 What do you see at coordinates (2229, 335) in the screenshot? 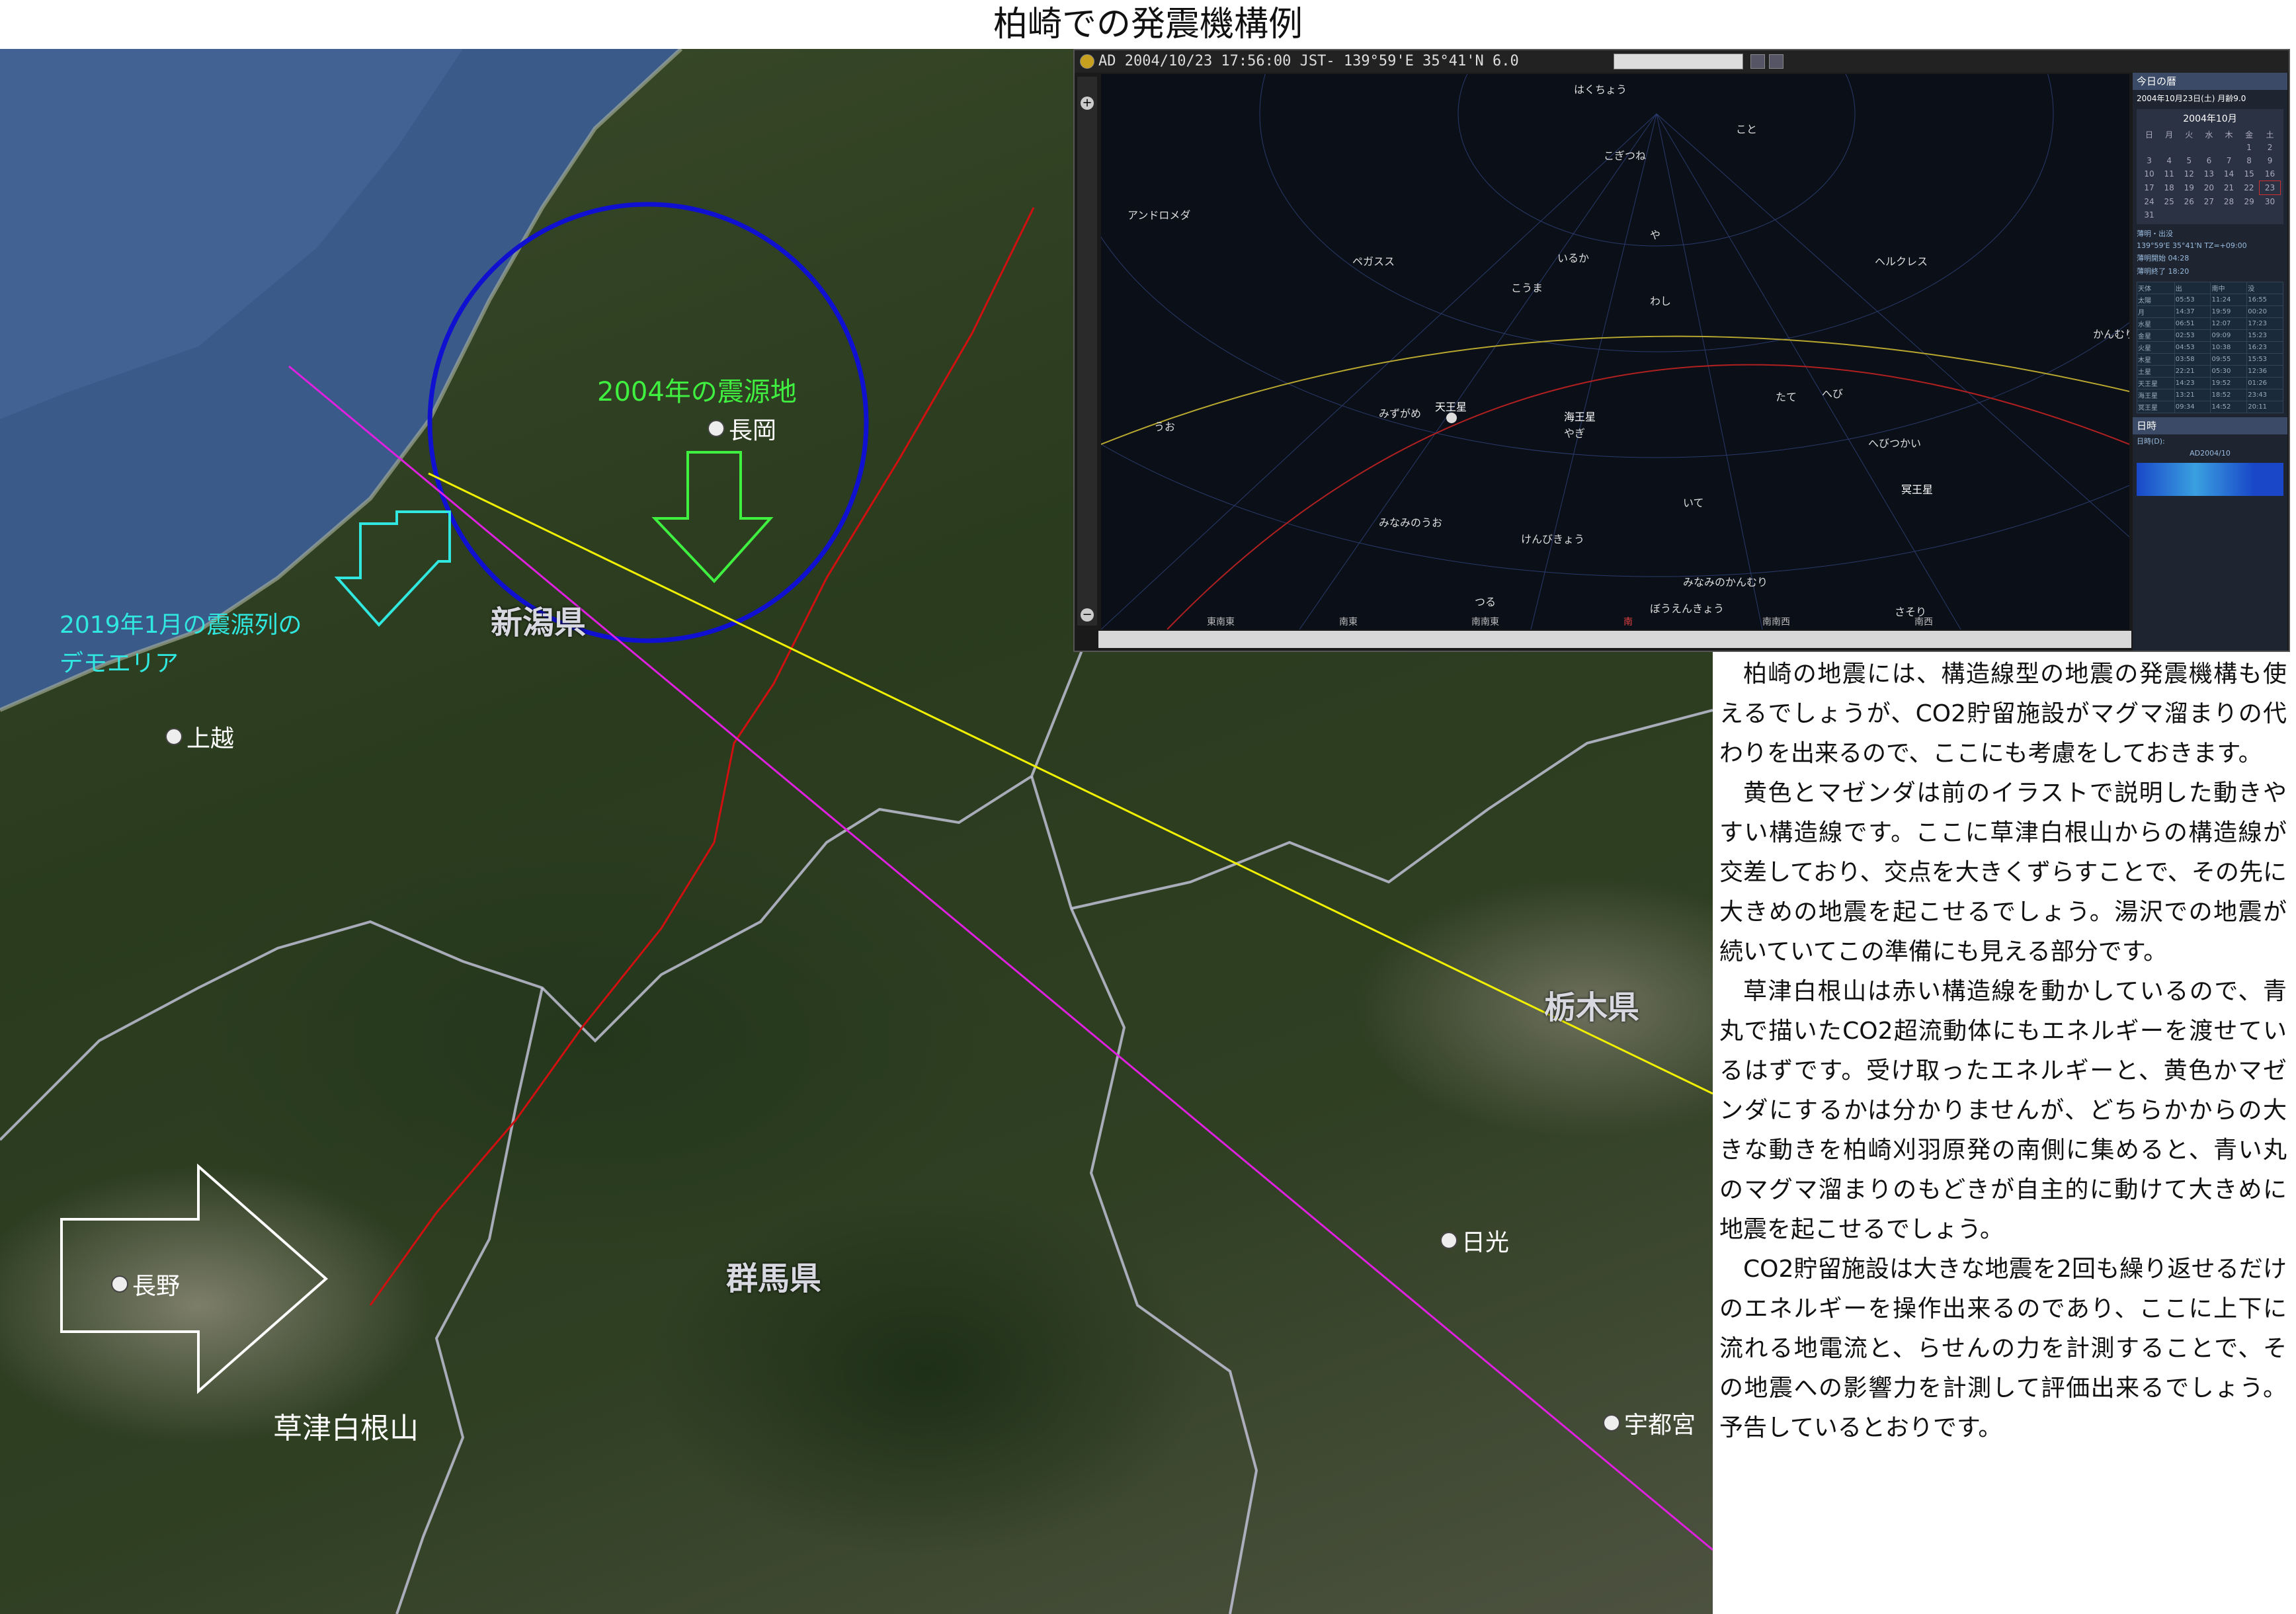
I see `rs-cell: 09:09` at bounding box center [2229, 335].